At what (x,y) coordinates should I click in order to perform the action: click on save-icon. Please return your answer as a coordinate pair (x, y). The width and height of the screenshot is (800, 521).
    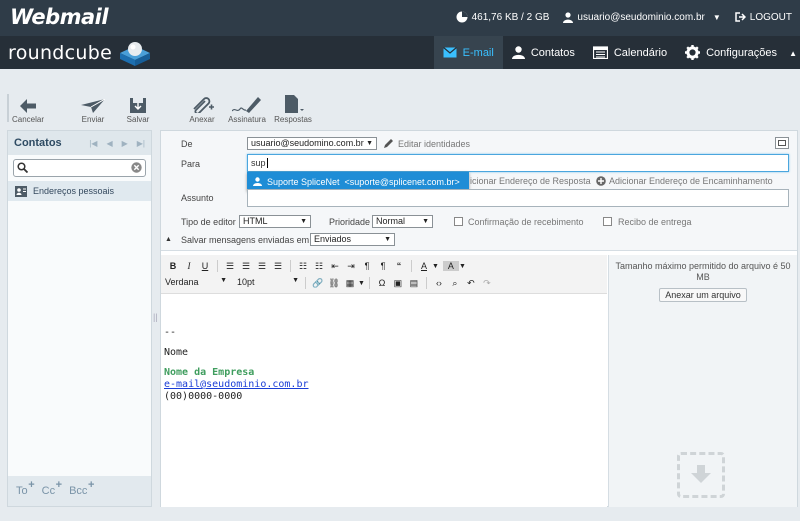
    Looking at the image, I should click on (138, 105).